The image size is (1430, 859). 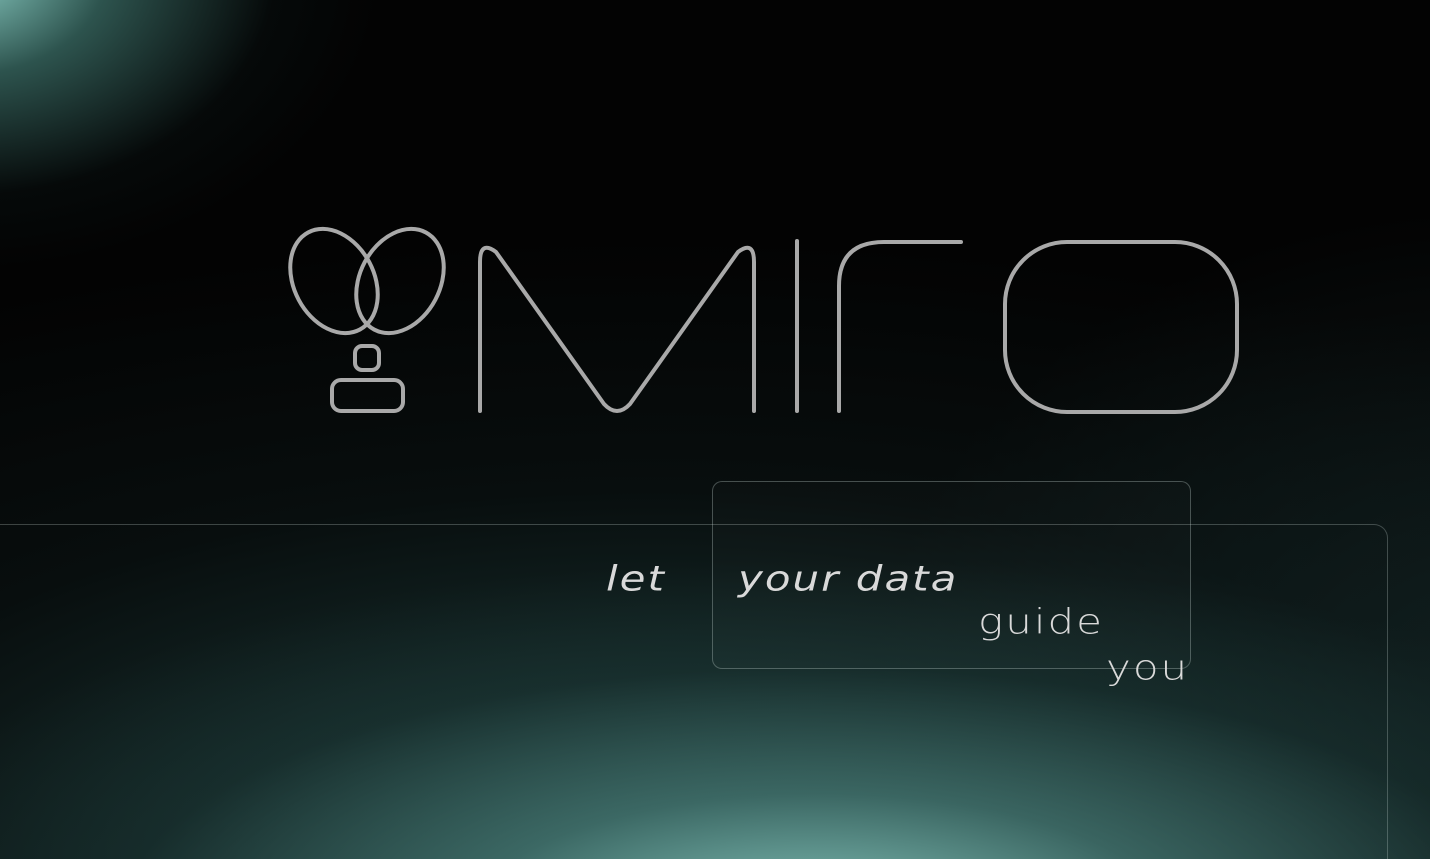 What do you see at coordinates (367, 319) in the screenshot?
I see `butterfly-person-icon` at bounding box center [367, 319].